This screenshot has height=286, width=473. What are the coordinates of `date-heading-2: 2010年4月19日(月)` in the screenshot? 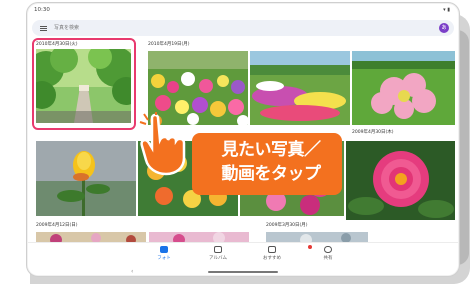 It's located at (169, 44).